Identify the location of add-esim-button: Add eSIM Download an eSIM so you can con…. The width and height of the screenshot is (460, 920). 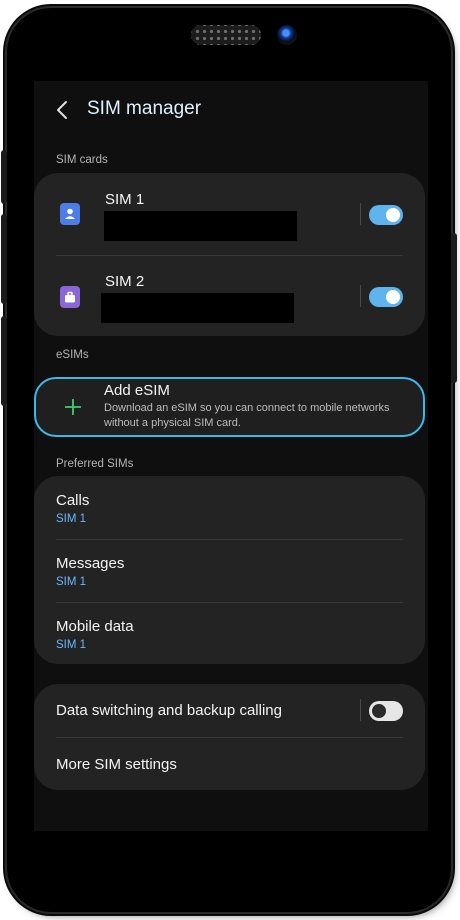
(229, 407).